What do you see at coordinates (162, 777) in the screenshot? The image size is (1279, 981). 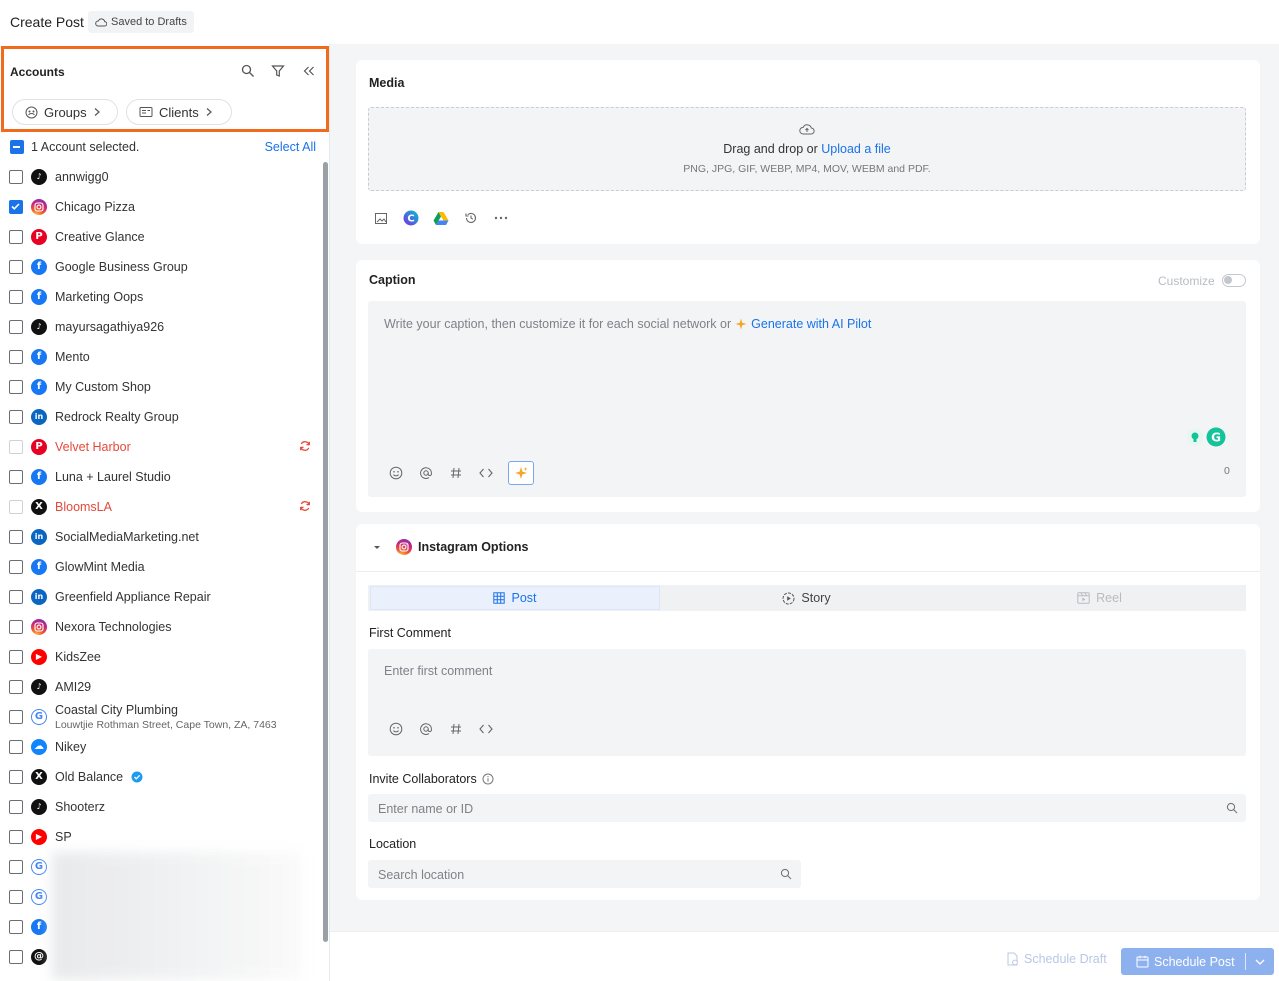 I see `account-item: X Old Balance` at bounding box center [162, 777].